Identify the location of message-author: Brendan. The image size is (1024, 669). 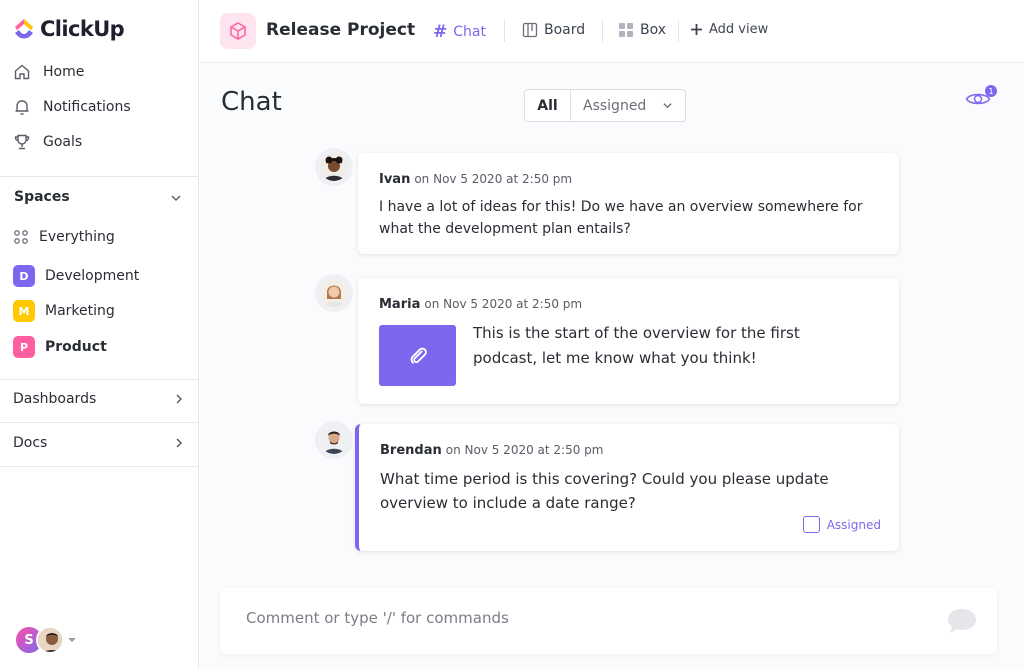
(411, 450).